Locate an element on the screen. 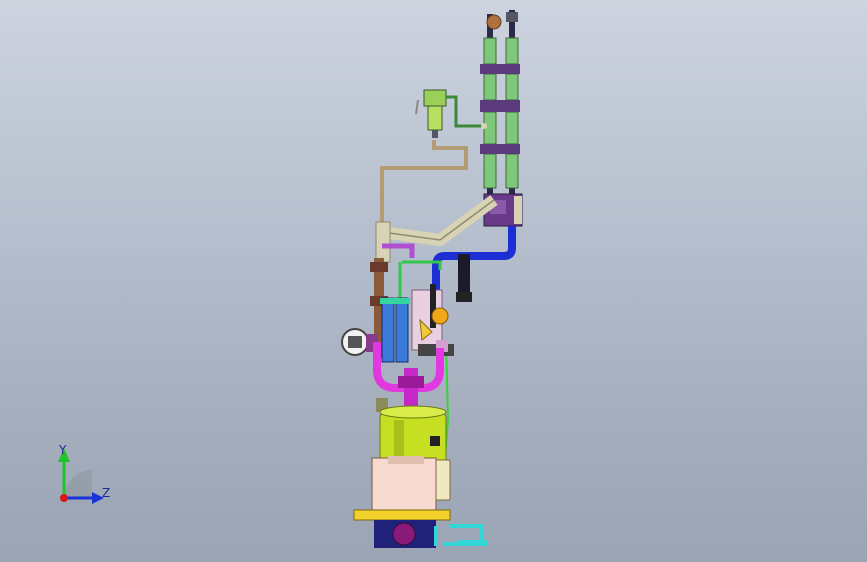 The image size is (867, 562). filter-head is located at coordinates (435, 98).